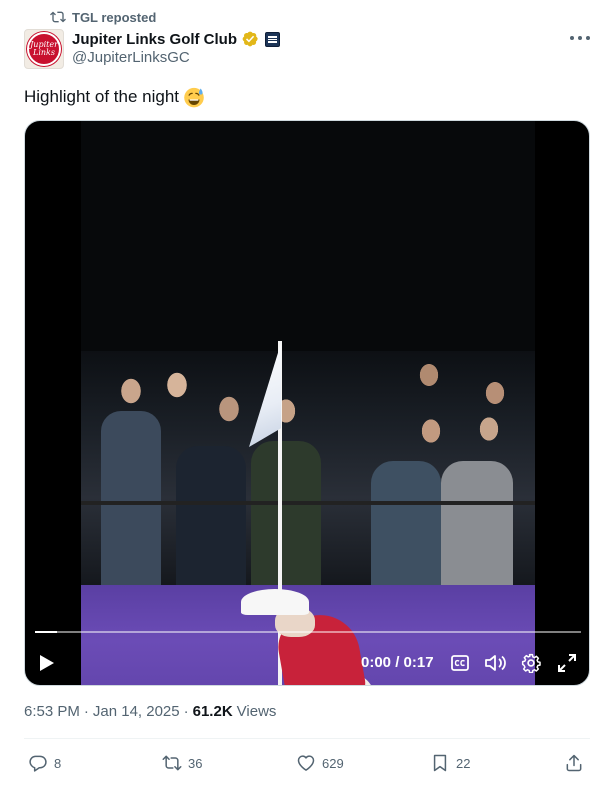 This screenshot has height=794, width=616. Describe the element at coordinates (114, 17) in the screenshot. I see `repost-label: TGL reposted` at that location.